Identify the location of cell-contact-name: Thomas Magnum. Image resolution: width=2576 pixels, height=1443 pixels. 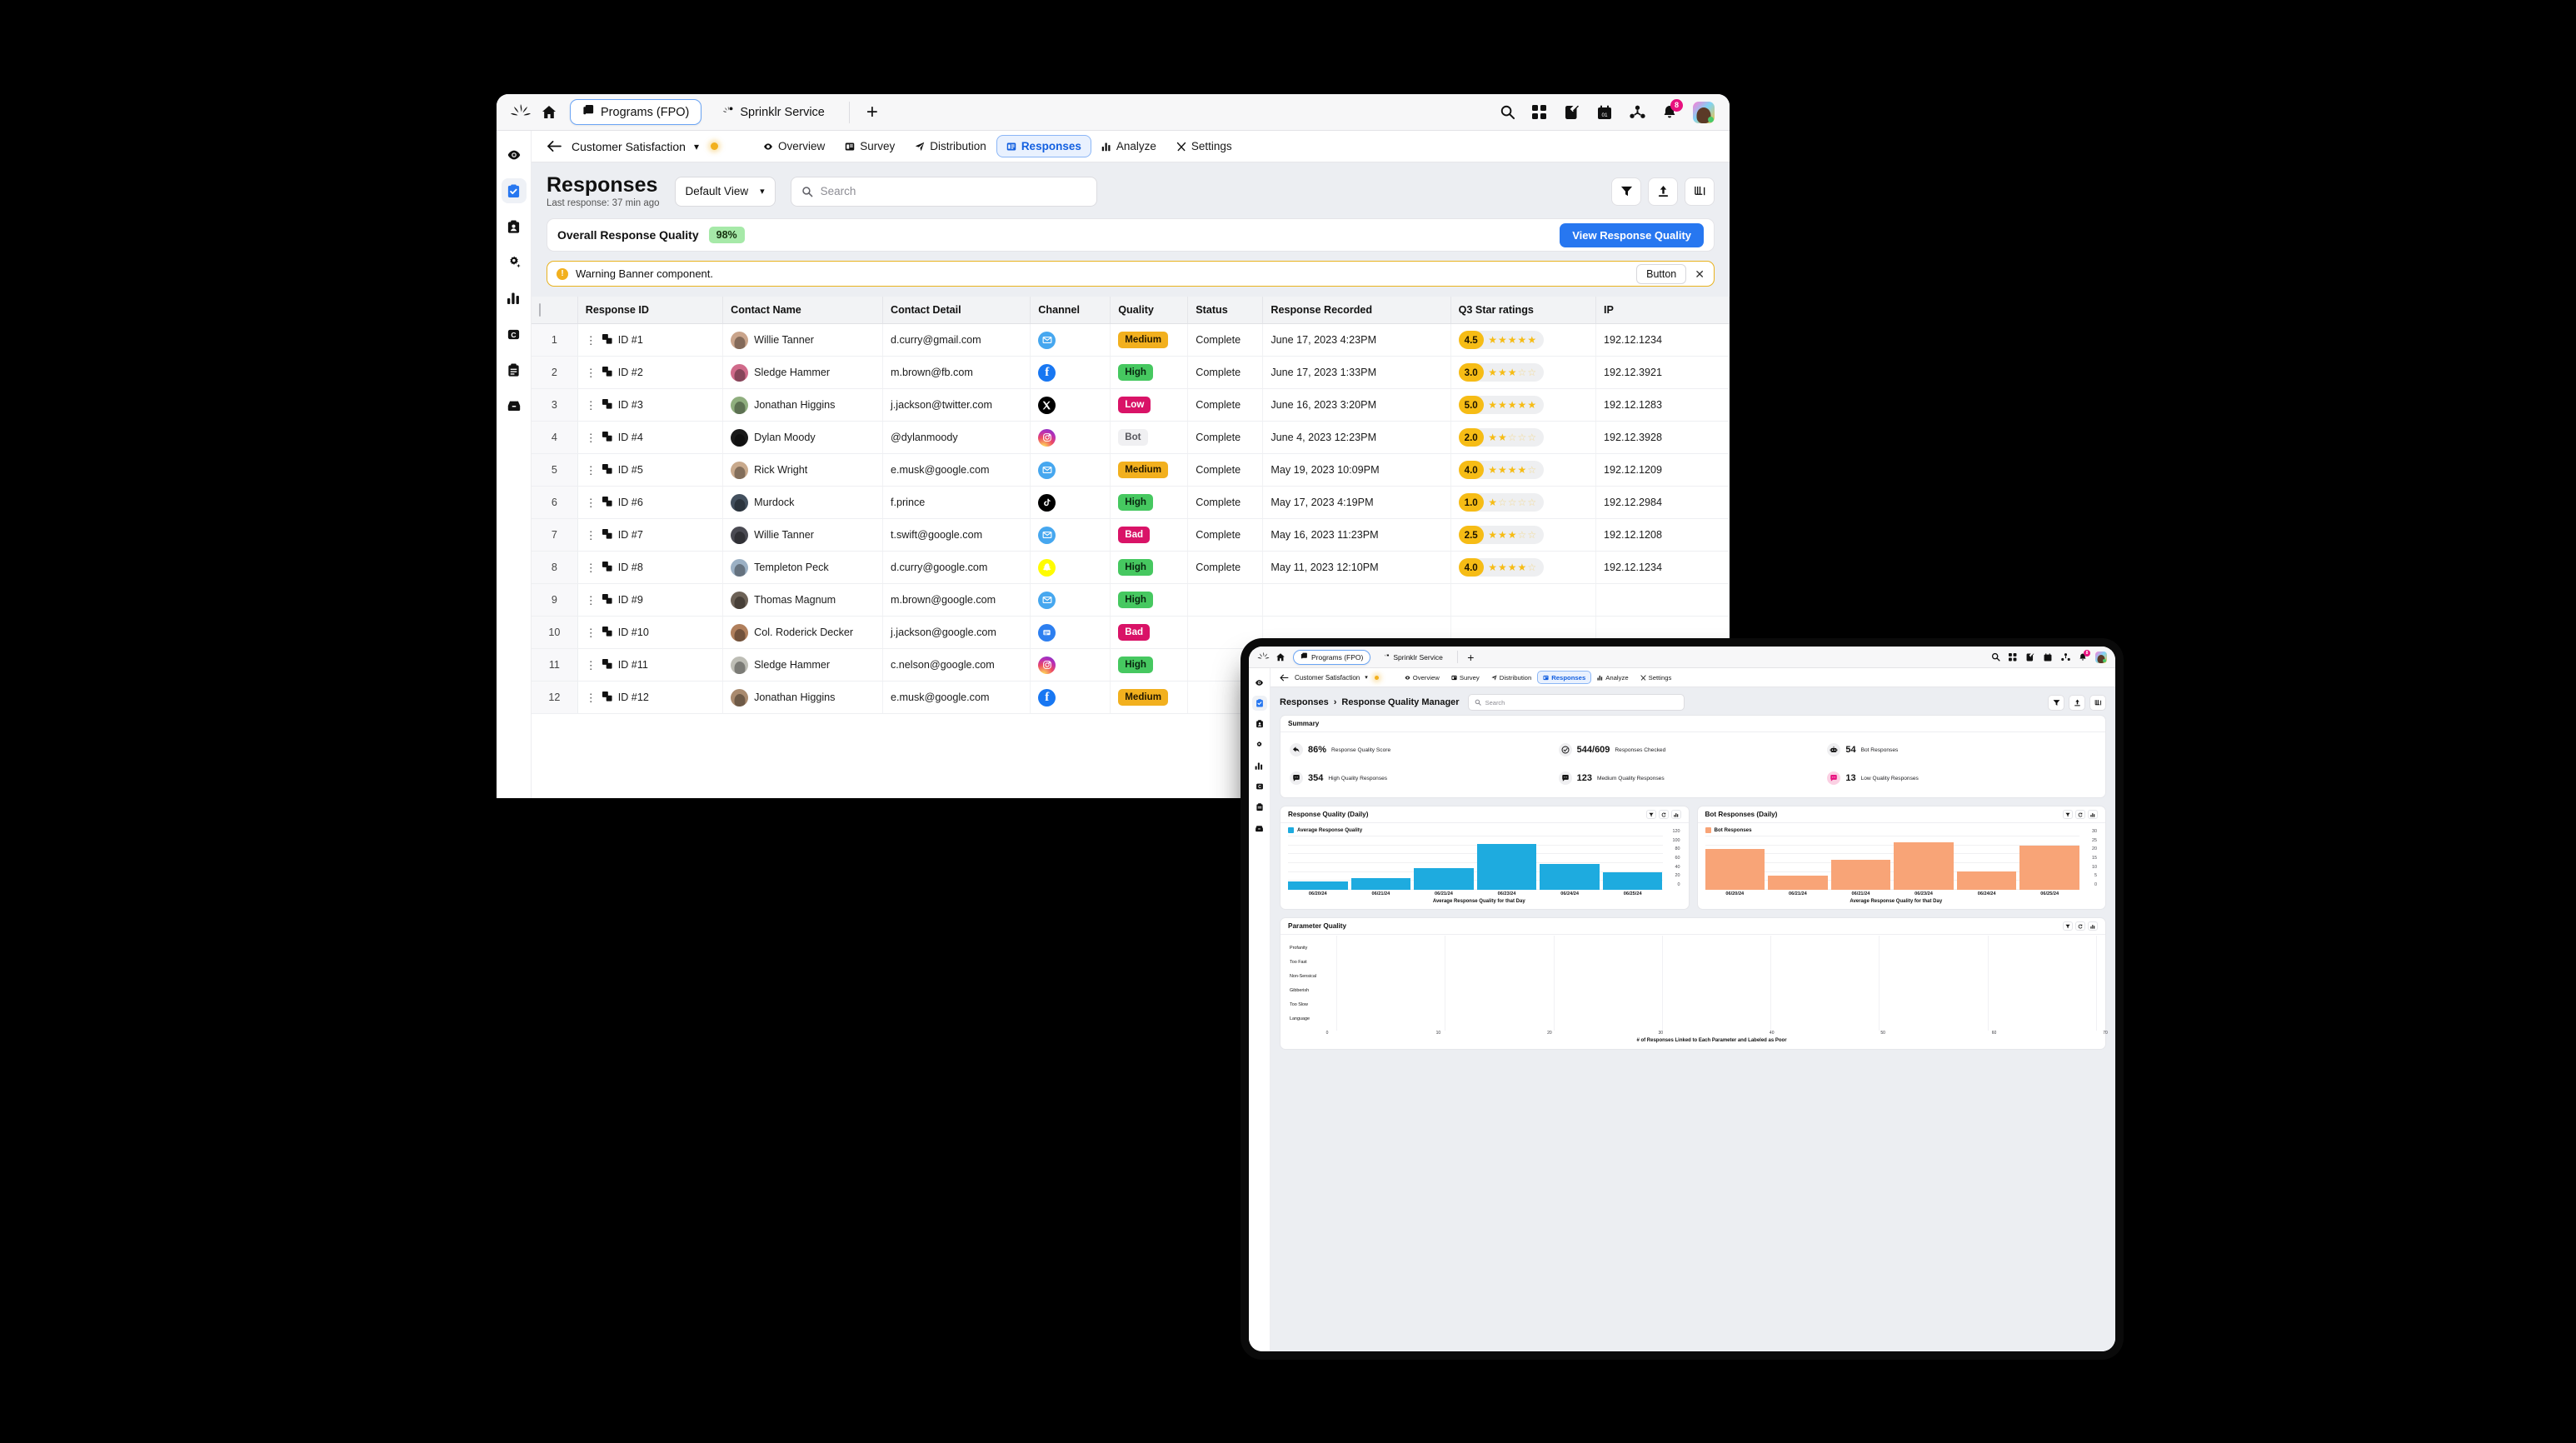
(802, 600).